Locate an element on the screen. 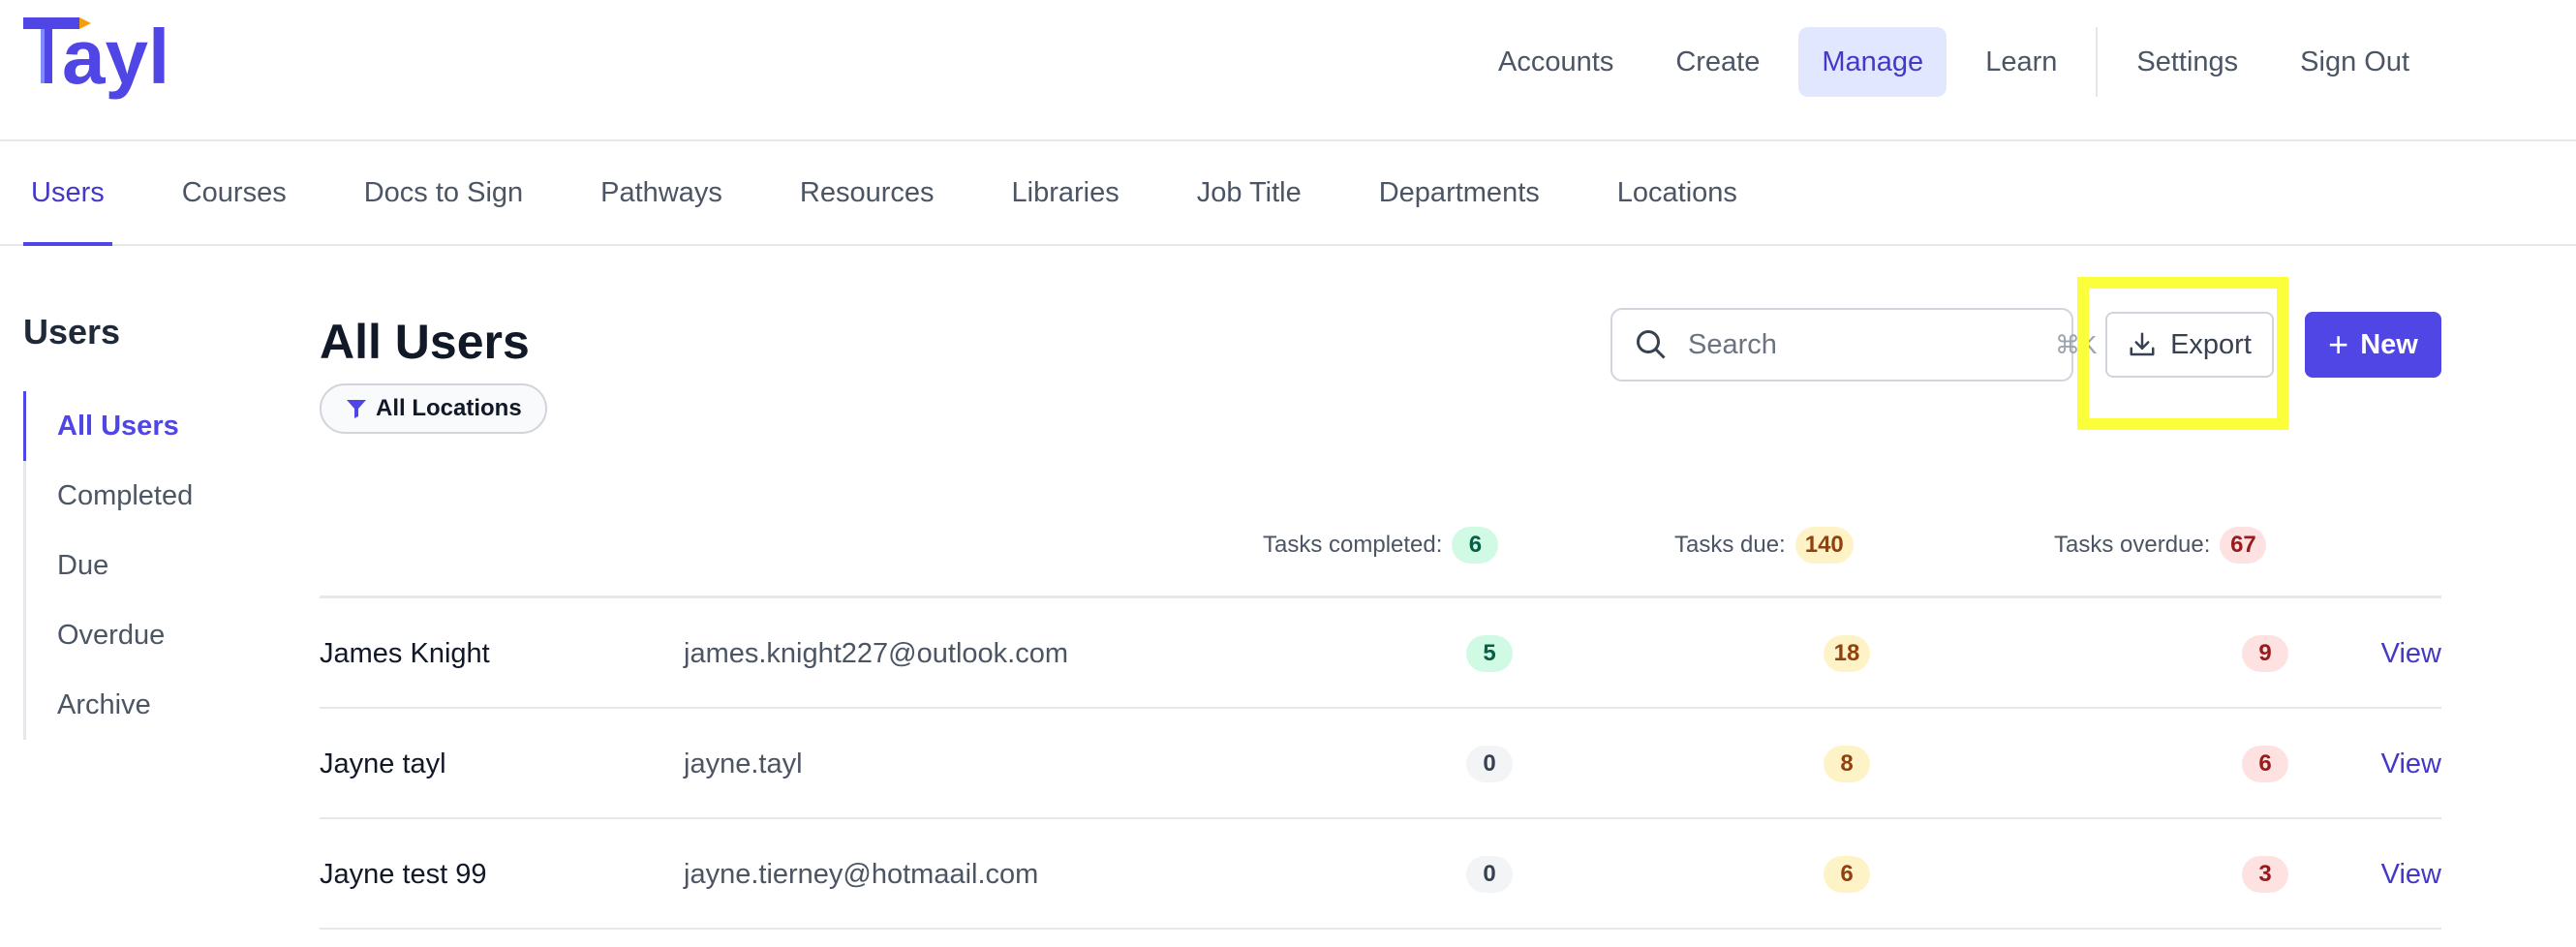 The width and height of the screenshot is (2576, 947). download-icon is located at coordinates (2142, 344).